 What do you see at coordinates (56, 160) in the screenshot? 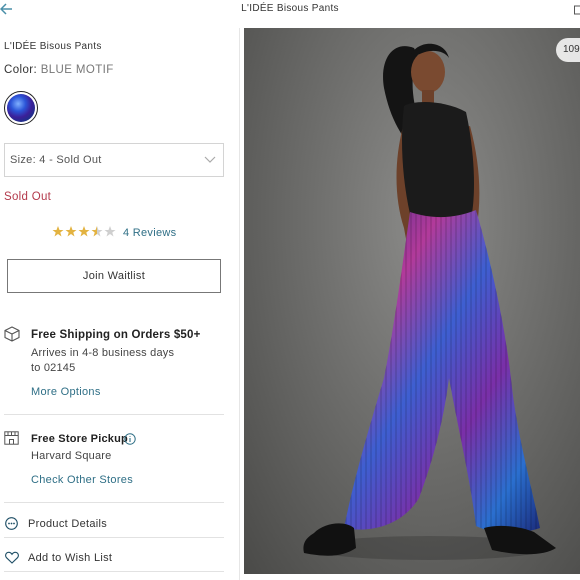
I see `size-dropdown-label: Size: 4 - Sold Out` at bounding box center [56, 160].